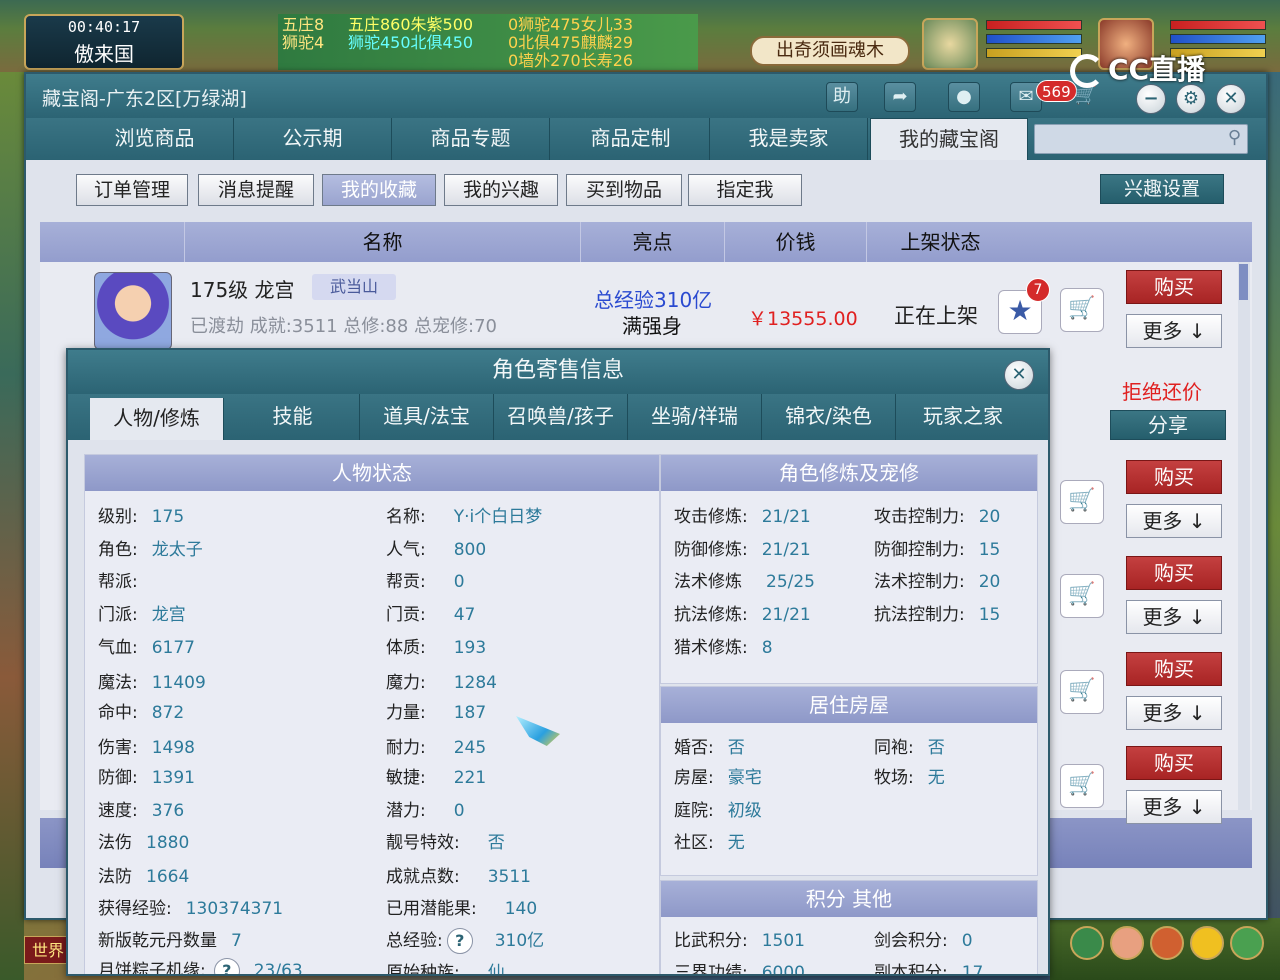  Describe the element at coordinates (963, 417) in the screenshot. I see `tab-home: 玩家之家` at that location.